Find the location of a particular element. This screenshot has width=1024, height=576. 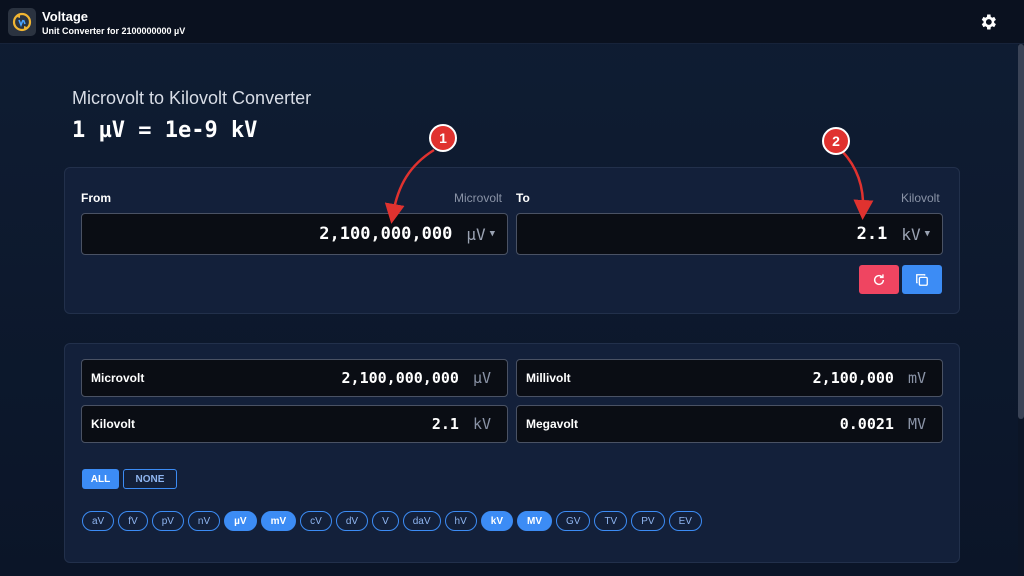

annotation-badge-2: 2 is located at coordinates (836, 141).